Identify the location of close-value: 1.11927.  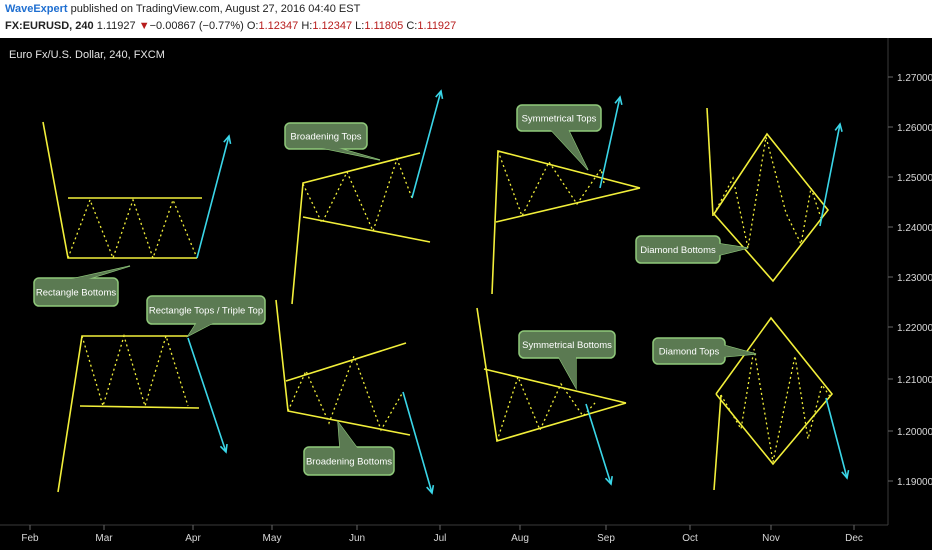
(437, 26).